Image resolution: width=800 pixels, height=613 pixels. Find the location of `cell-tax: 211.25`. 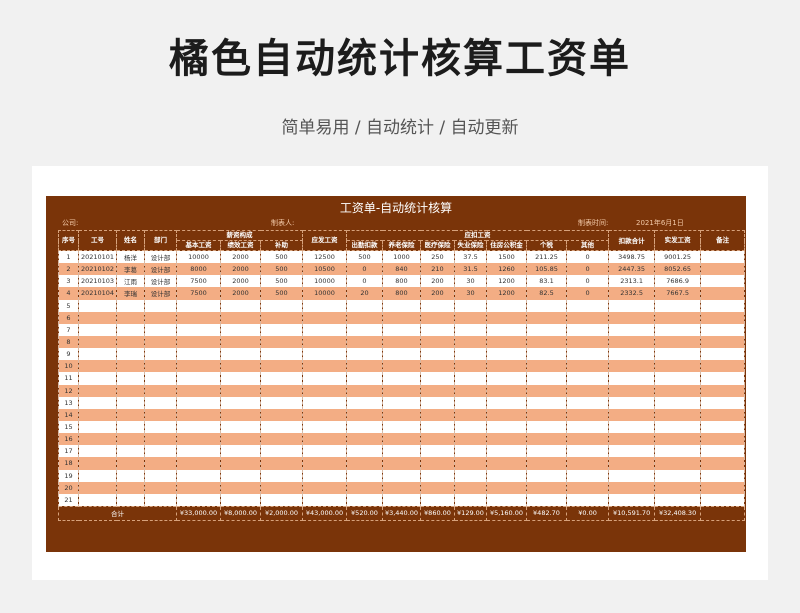

cell-tax: 211.25 is located at coordinates (546, 257).